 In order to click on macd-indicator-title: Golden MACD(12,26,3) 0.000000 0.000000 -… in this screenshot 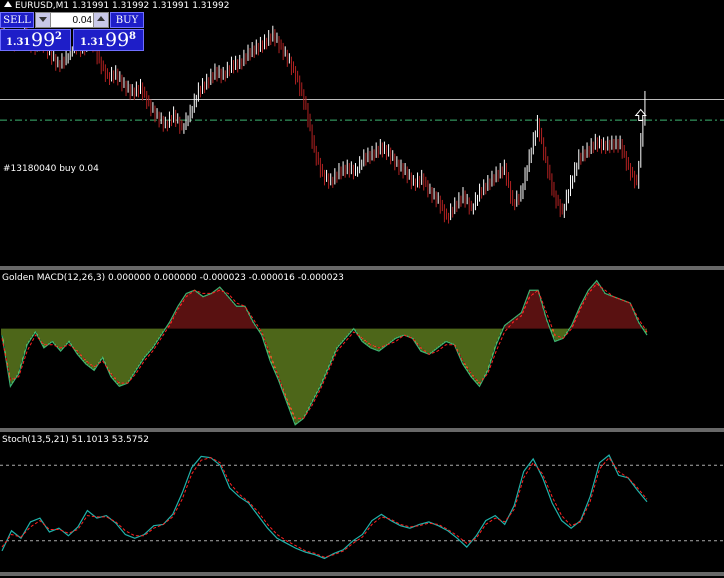, I will do `click(173, 278)`.